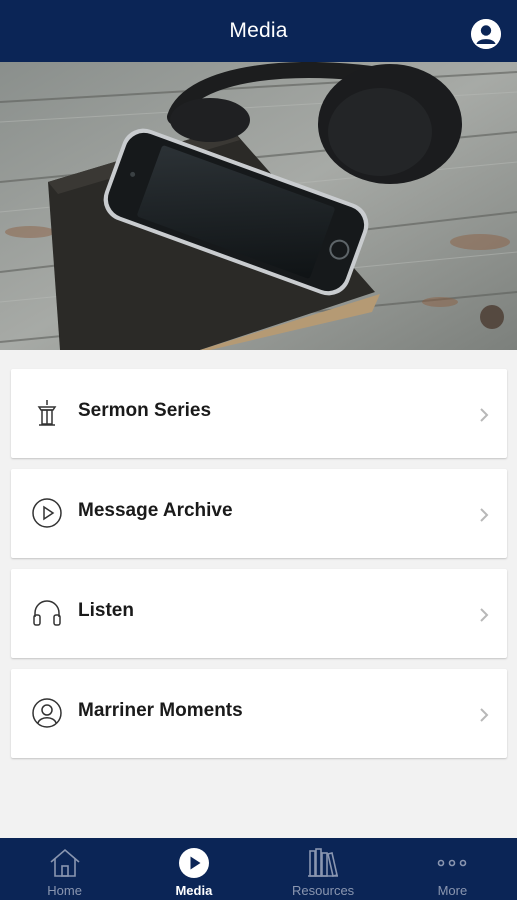 Image resolution: width=517 pixels, height=900 pixels. I want to click on profile-button, so click(486, 34).